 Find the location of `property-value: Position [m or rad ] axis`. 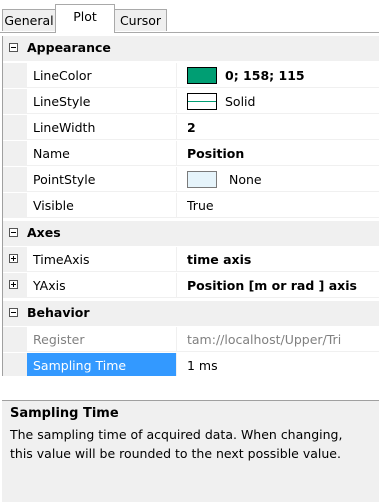

property-value: Position [m or rad ] axis is located at coordinates (283, 285).